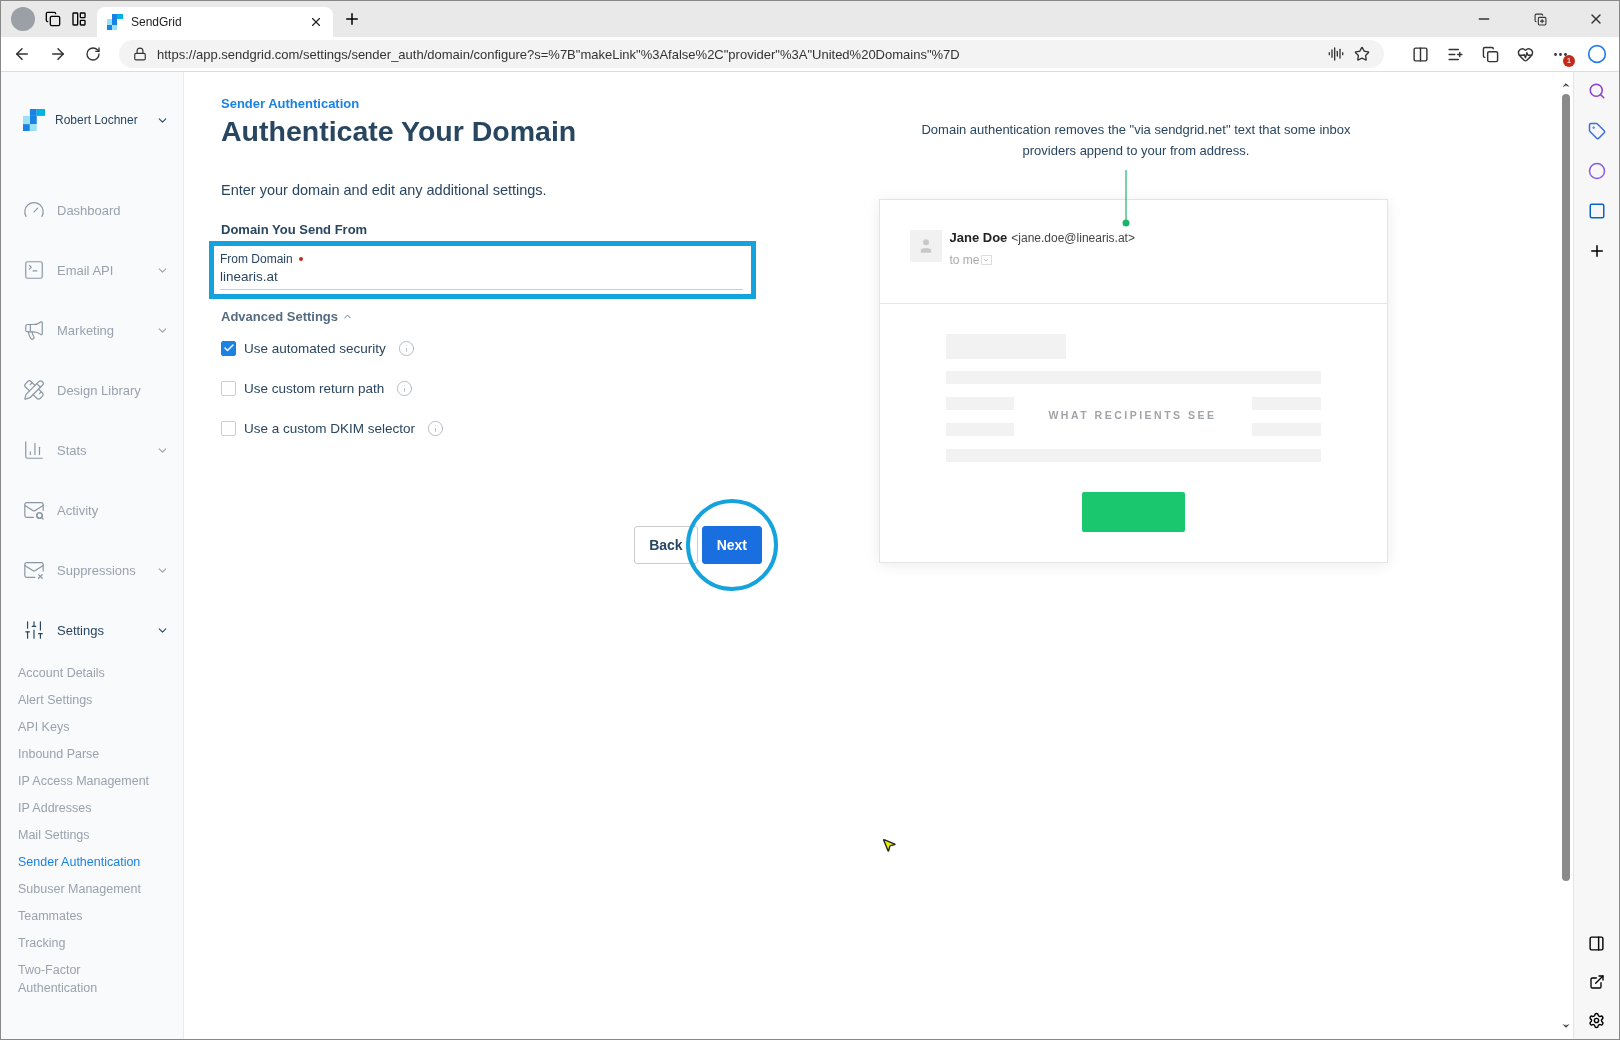 The height and width of the screenshot is (1040, 1620). What do you see at coordinates (1566, 1026) in the screenshot?
I see `scroll-down-icon` at bounding box center [1566, 1026].